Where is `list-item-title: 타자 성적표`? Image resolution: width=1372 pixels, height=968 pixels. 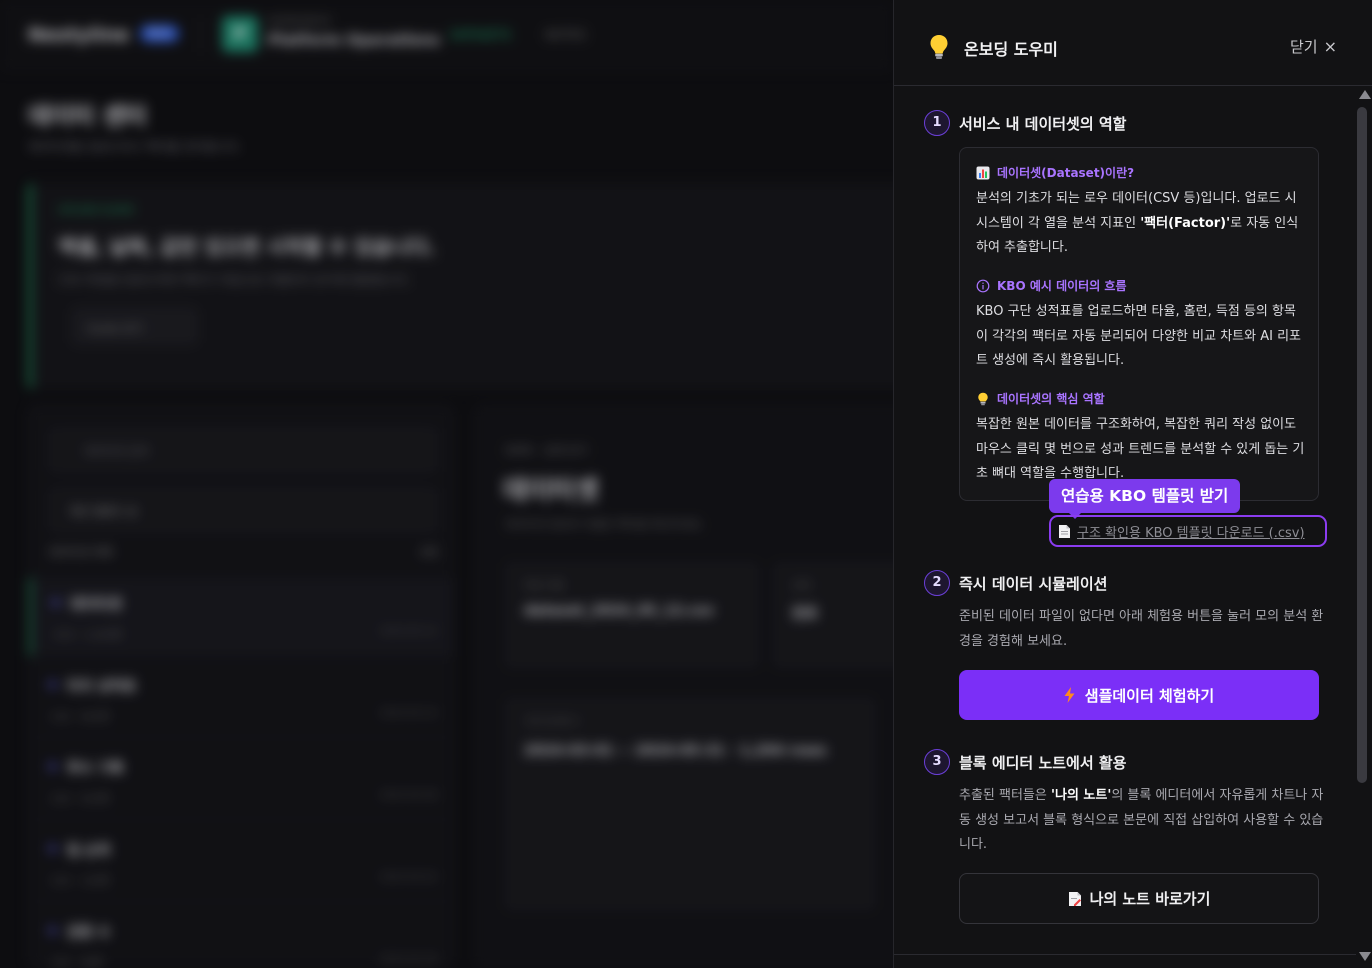 list-item-title: 타자 성적표 is located at coordinates (102, 687).